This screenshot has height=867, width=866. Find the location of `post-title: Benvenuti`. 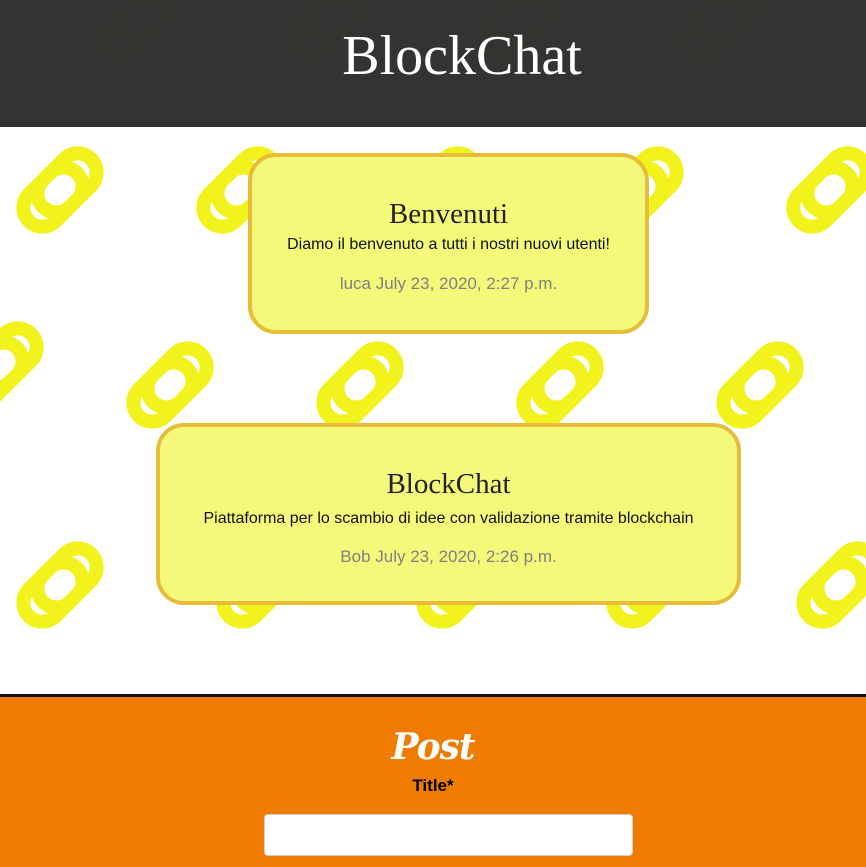

post-title: Benvenuti is located at coordinates (448, 214).